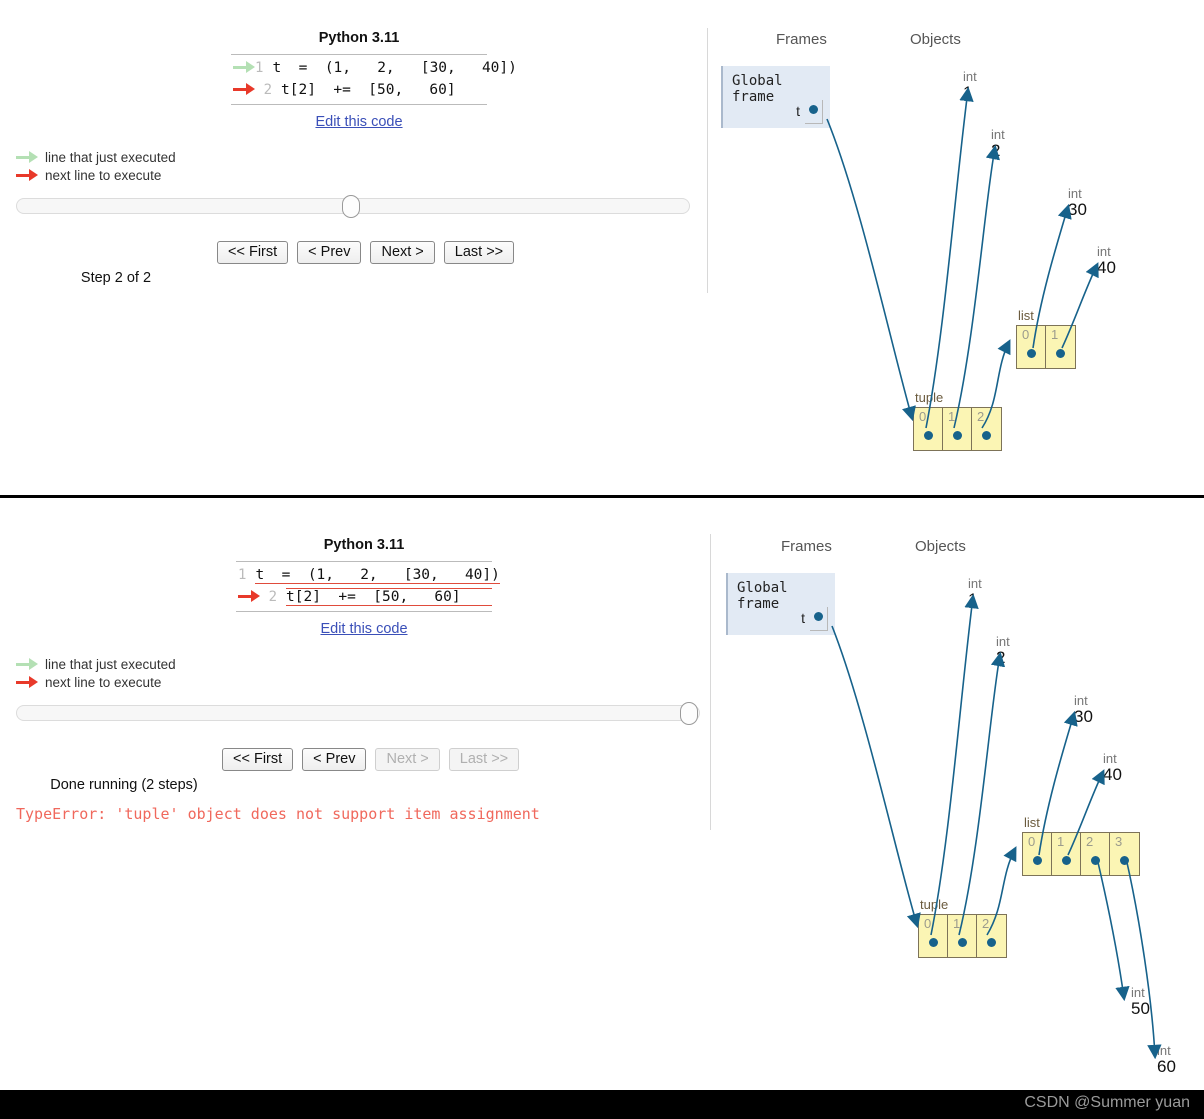  Describe the element at coordinates (1140, 1008) in the screenshot. I see `primitive-value: 50` at that location.